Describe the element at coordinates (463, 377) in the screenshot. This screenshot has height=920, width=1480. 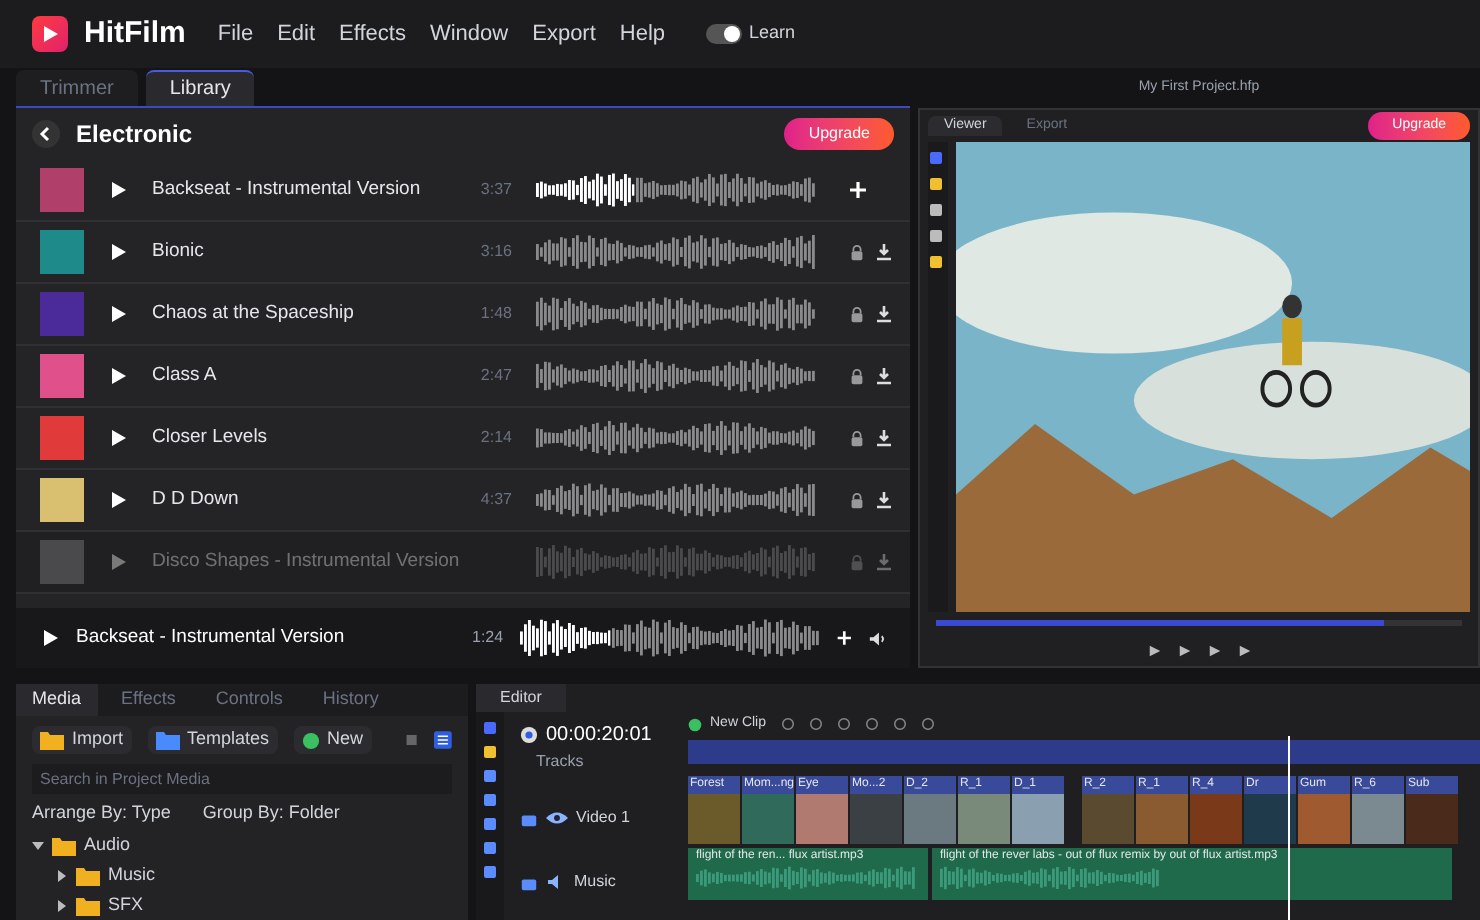
I see `track-row: Class A 2:47` at that location.